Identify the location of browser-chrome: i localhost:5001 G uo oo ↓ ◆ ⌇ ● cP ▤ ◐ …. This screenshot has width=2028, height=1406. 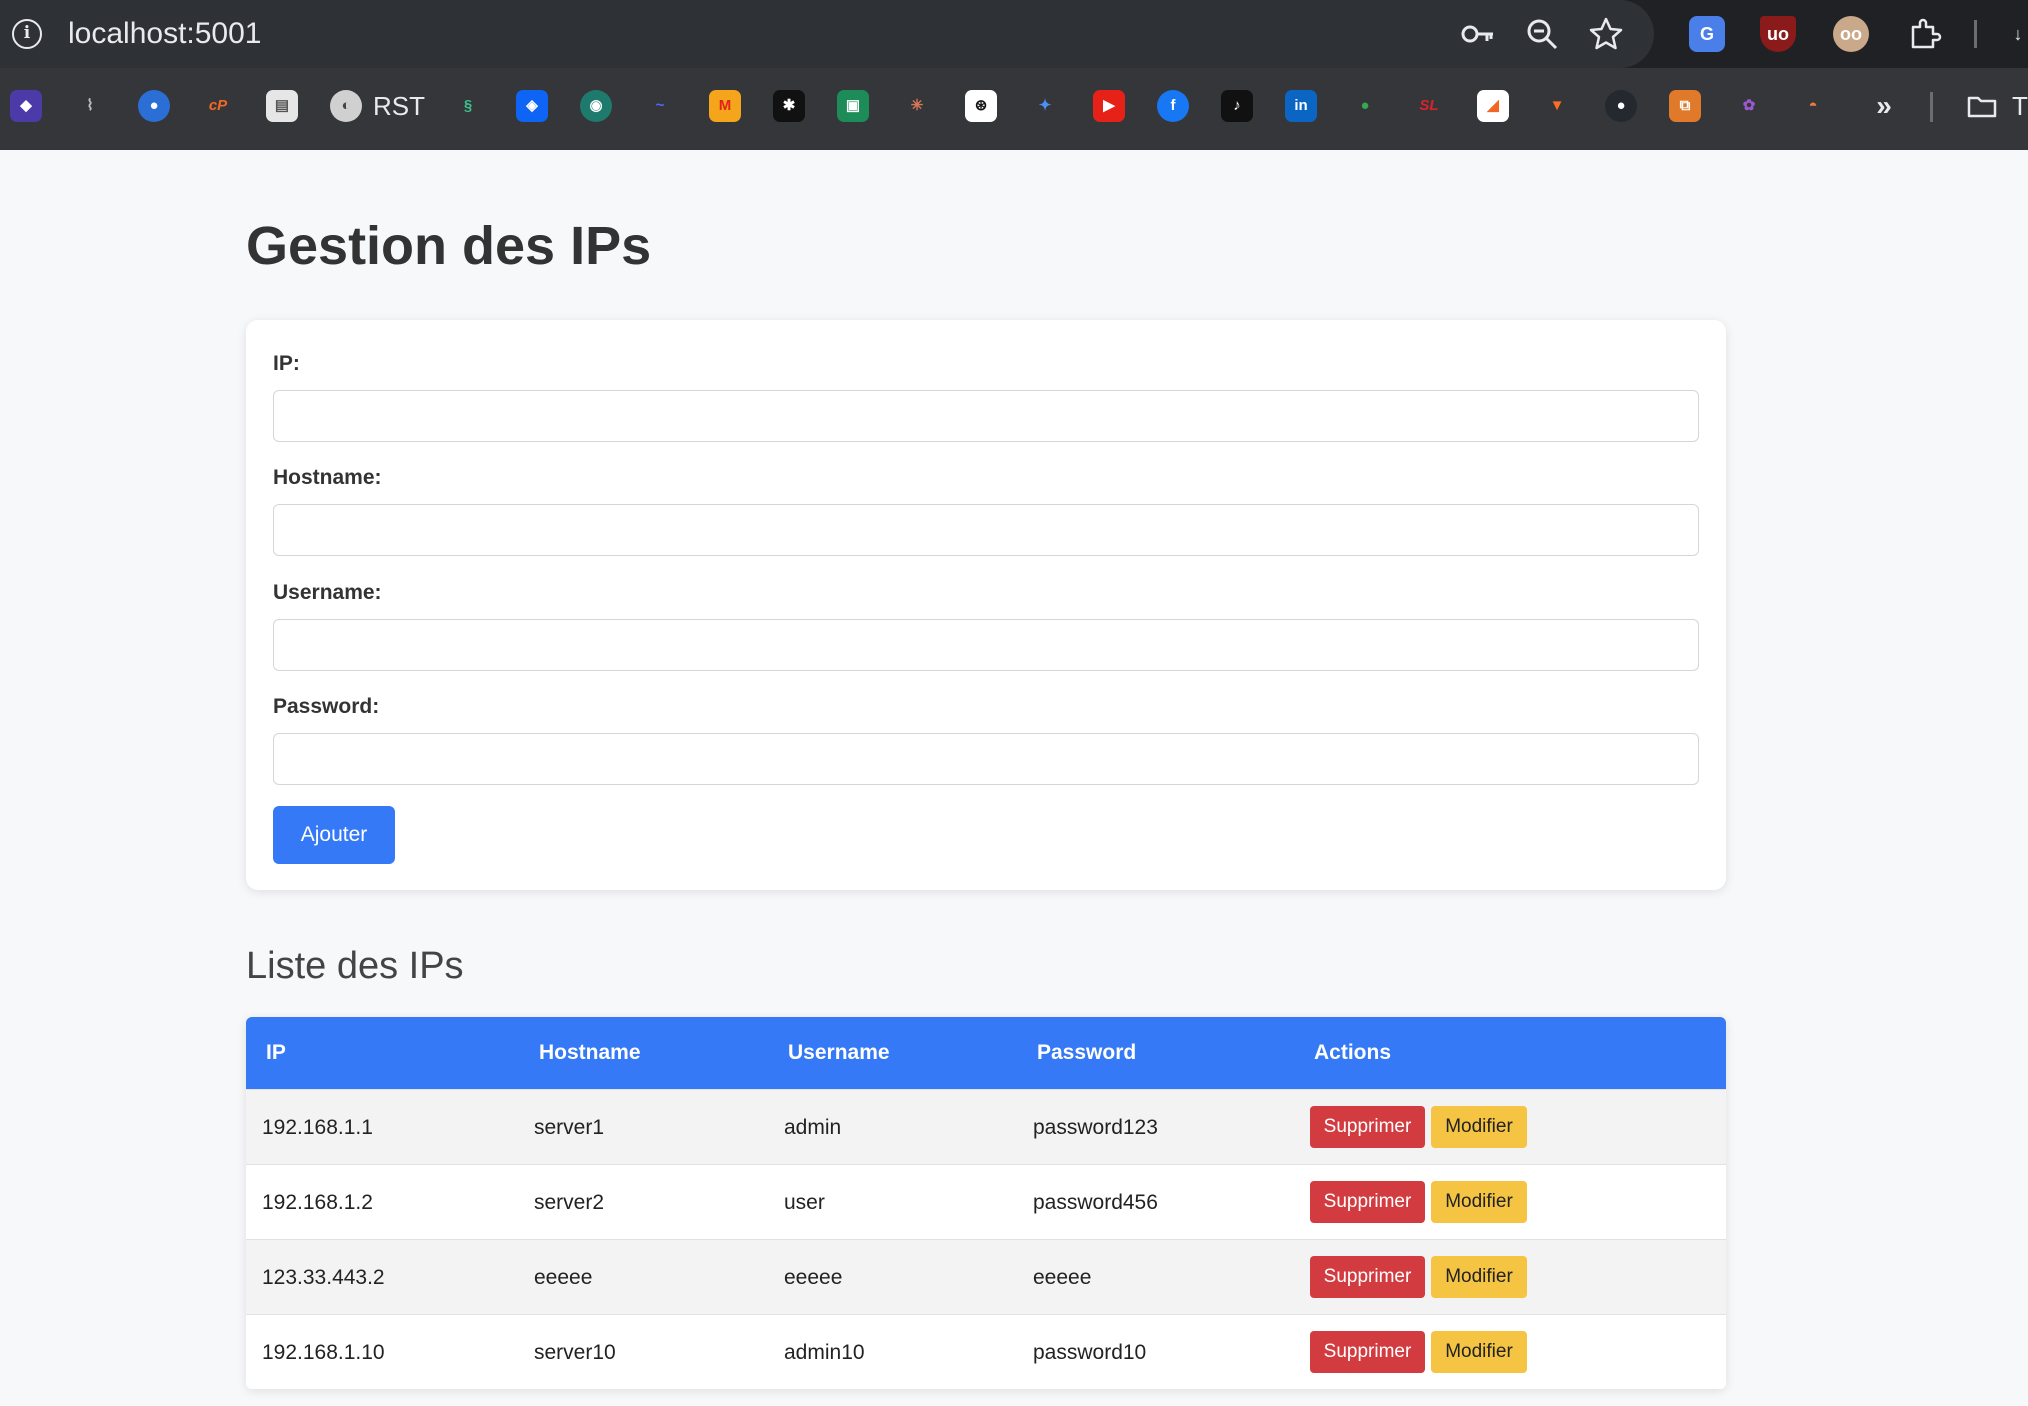
(1014, 75).